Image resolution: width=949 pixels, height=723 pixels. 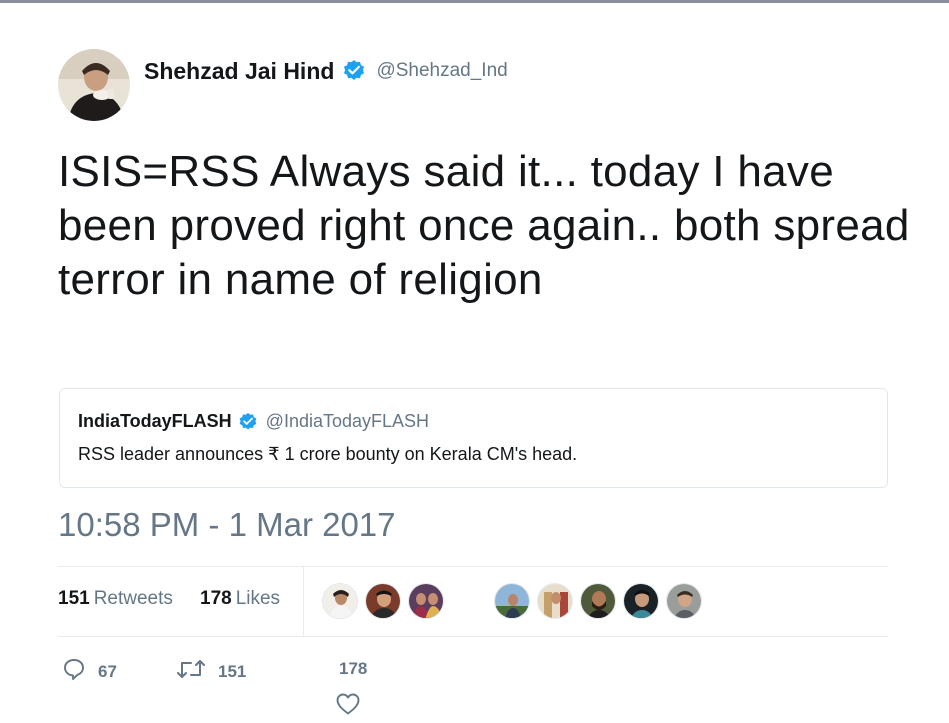 What do you see at coordinates (211, 671) in the screenshot?
I see `retweet-button: 151` at bounding box center [211, 671].